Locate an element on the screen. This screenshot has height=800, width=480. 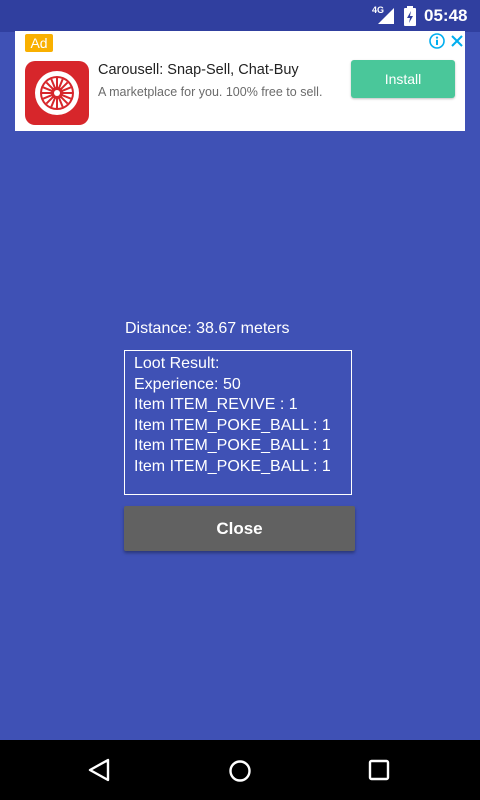
status-clock: 05:48 is located at coordinates (446, 15).